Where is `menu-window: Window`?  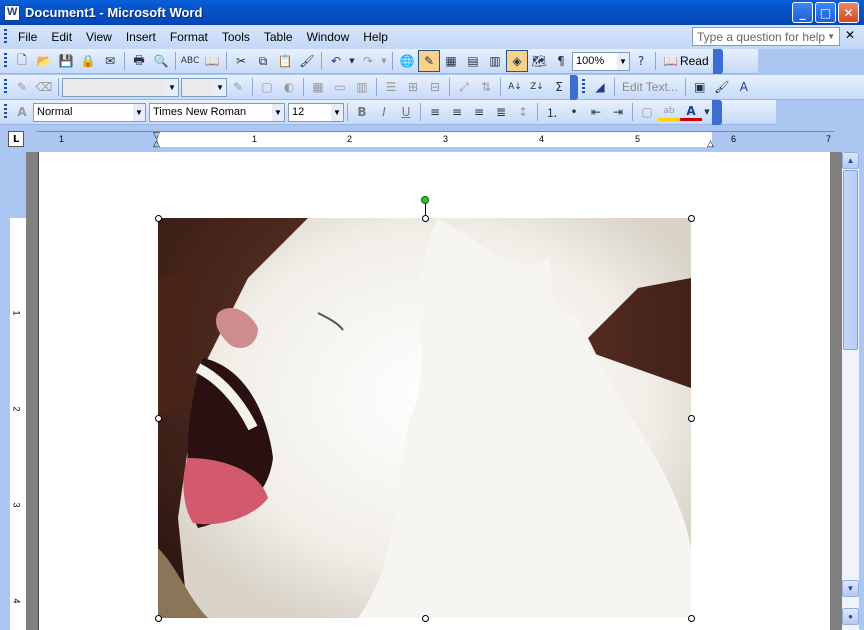
menu-window: Window is located at coordinates (328, 37).